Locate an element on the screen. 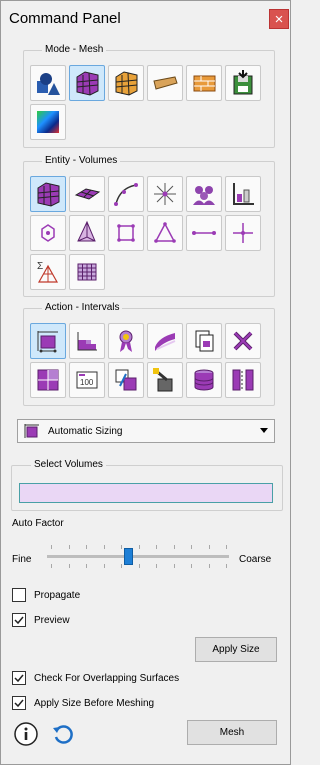  surface-icon is located at coordinates (87, 194).